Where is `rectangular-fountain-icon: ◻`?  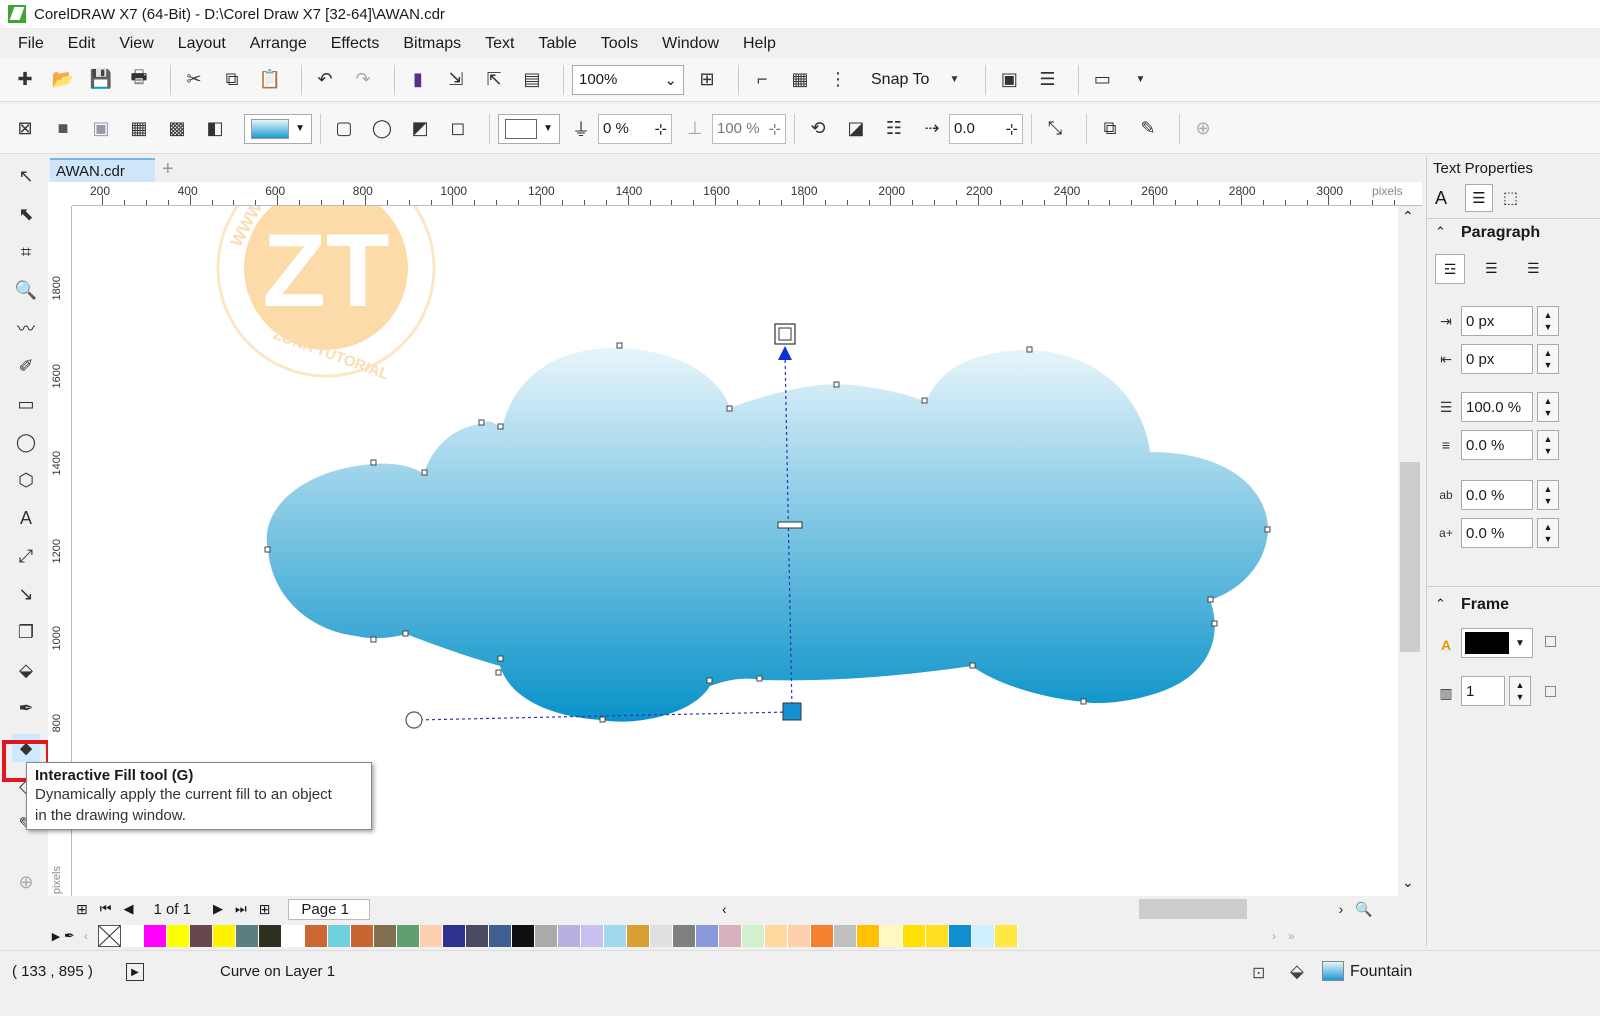 rectangular-fountain-icon: ◻ is located at coordinates (458, 129).